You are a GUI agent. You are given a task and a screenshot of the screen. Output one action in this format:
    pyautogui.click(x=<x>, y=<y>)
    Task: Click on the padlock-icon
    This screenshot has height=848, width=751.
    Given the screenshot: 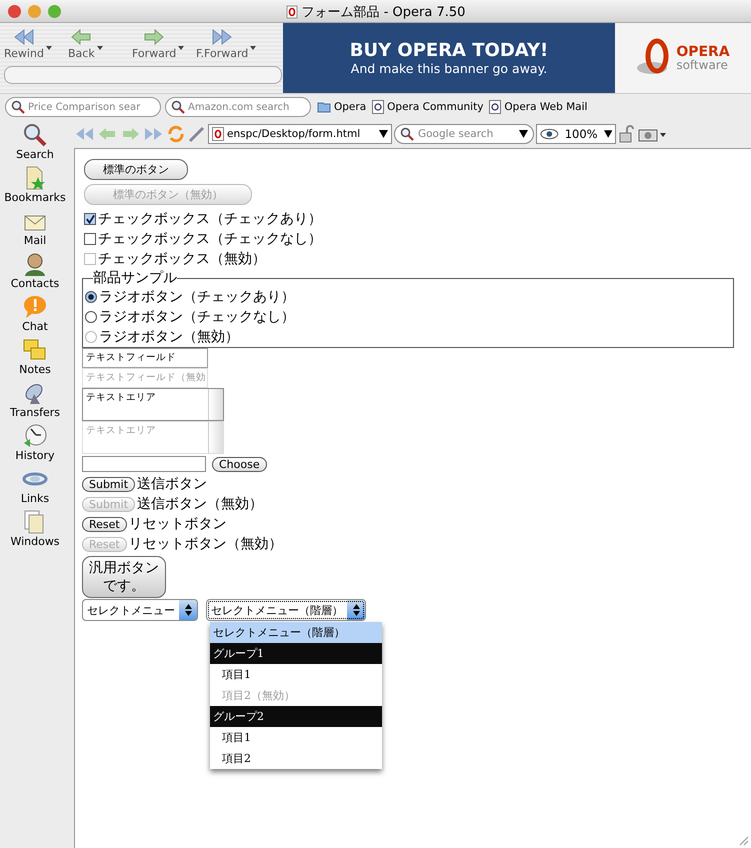 What is the action you would take?
    pyautogui.click(x=627, y=134)
    